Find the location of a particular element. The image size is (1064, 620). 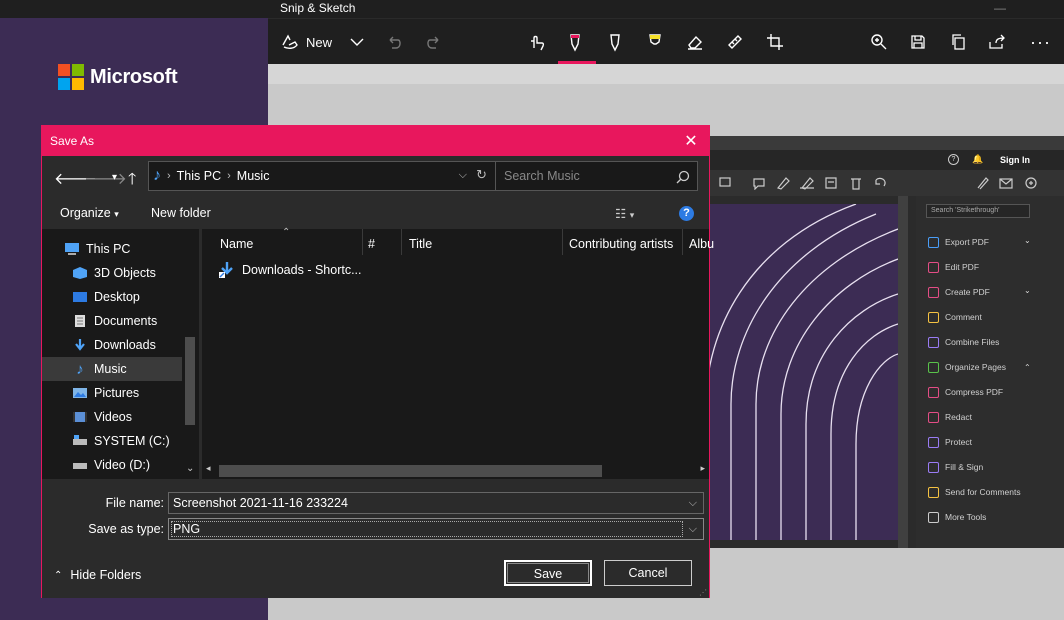

acro-right-icons is located at coordinates (1007, 183).